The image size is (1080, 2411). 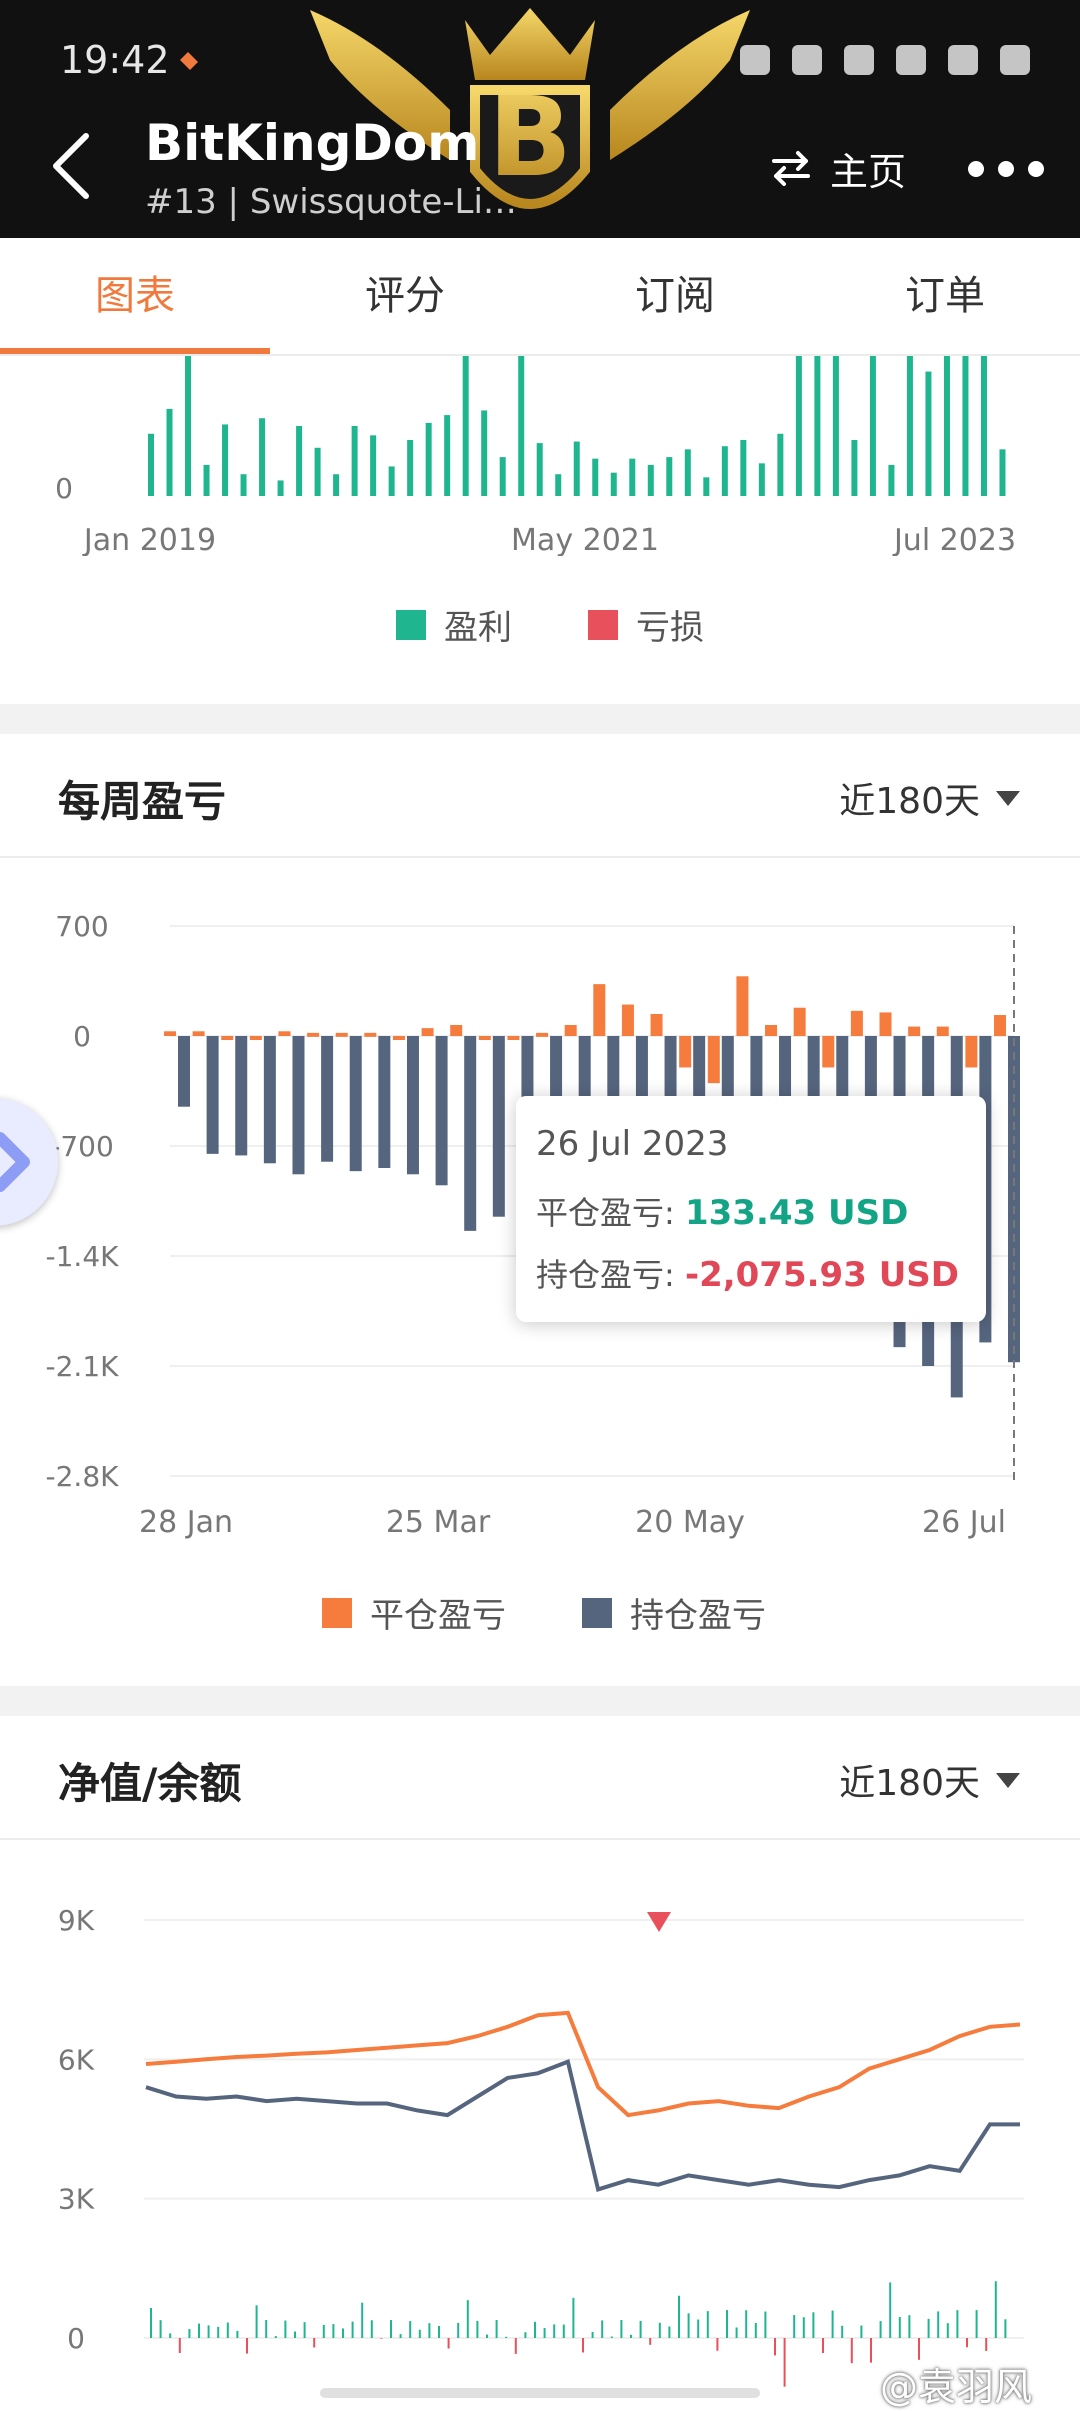 I want to click on section-title: 净值/余额, so click(x=150, y=1783).